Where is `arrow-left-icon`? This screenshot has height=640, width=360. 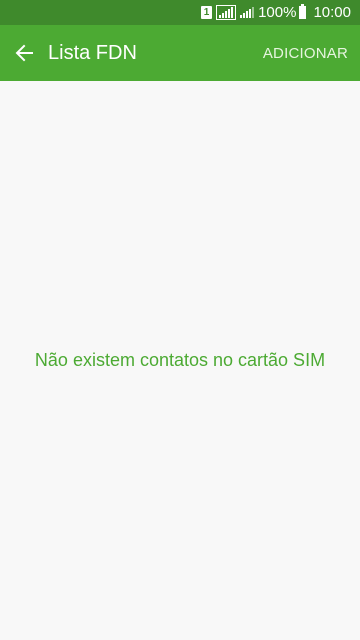 arrow-left-icon is located at coordinates (24, 53).